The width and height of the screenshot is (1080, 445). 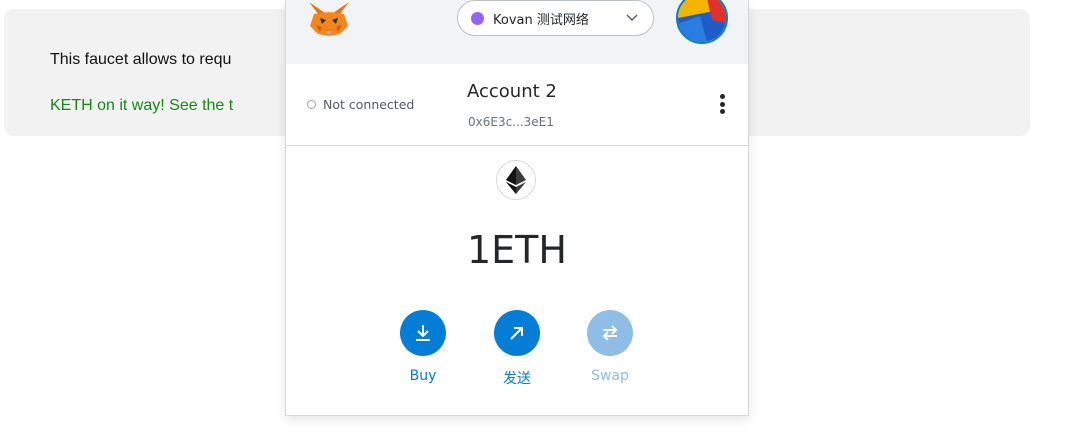 I want to click on balance-amount: 1ETH, so click(x=517, y=250).